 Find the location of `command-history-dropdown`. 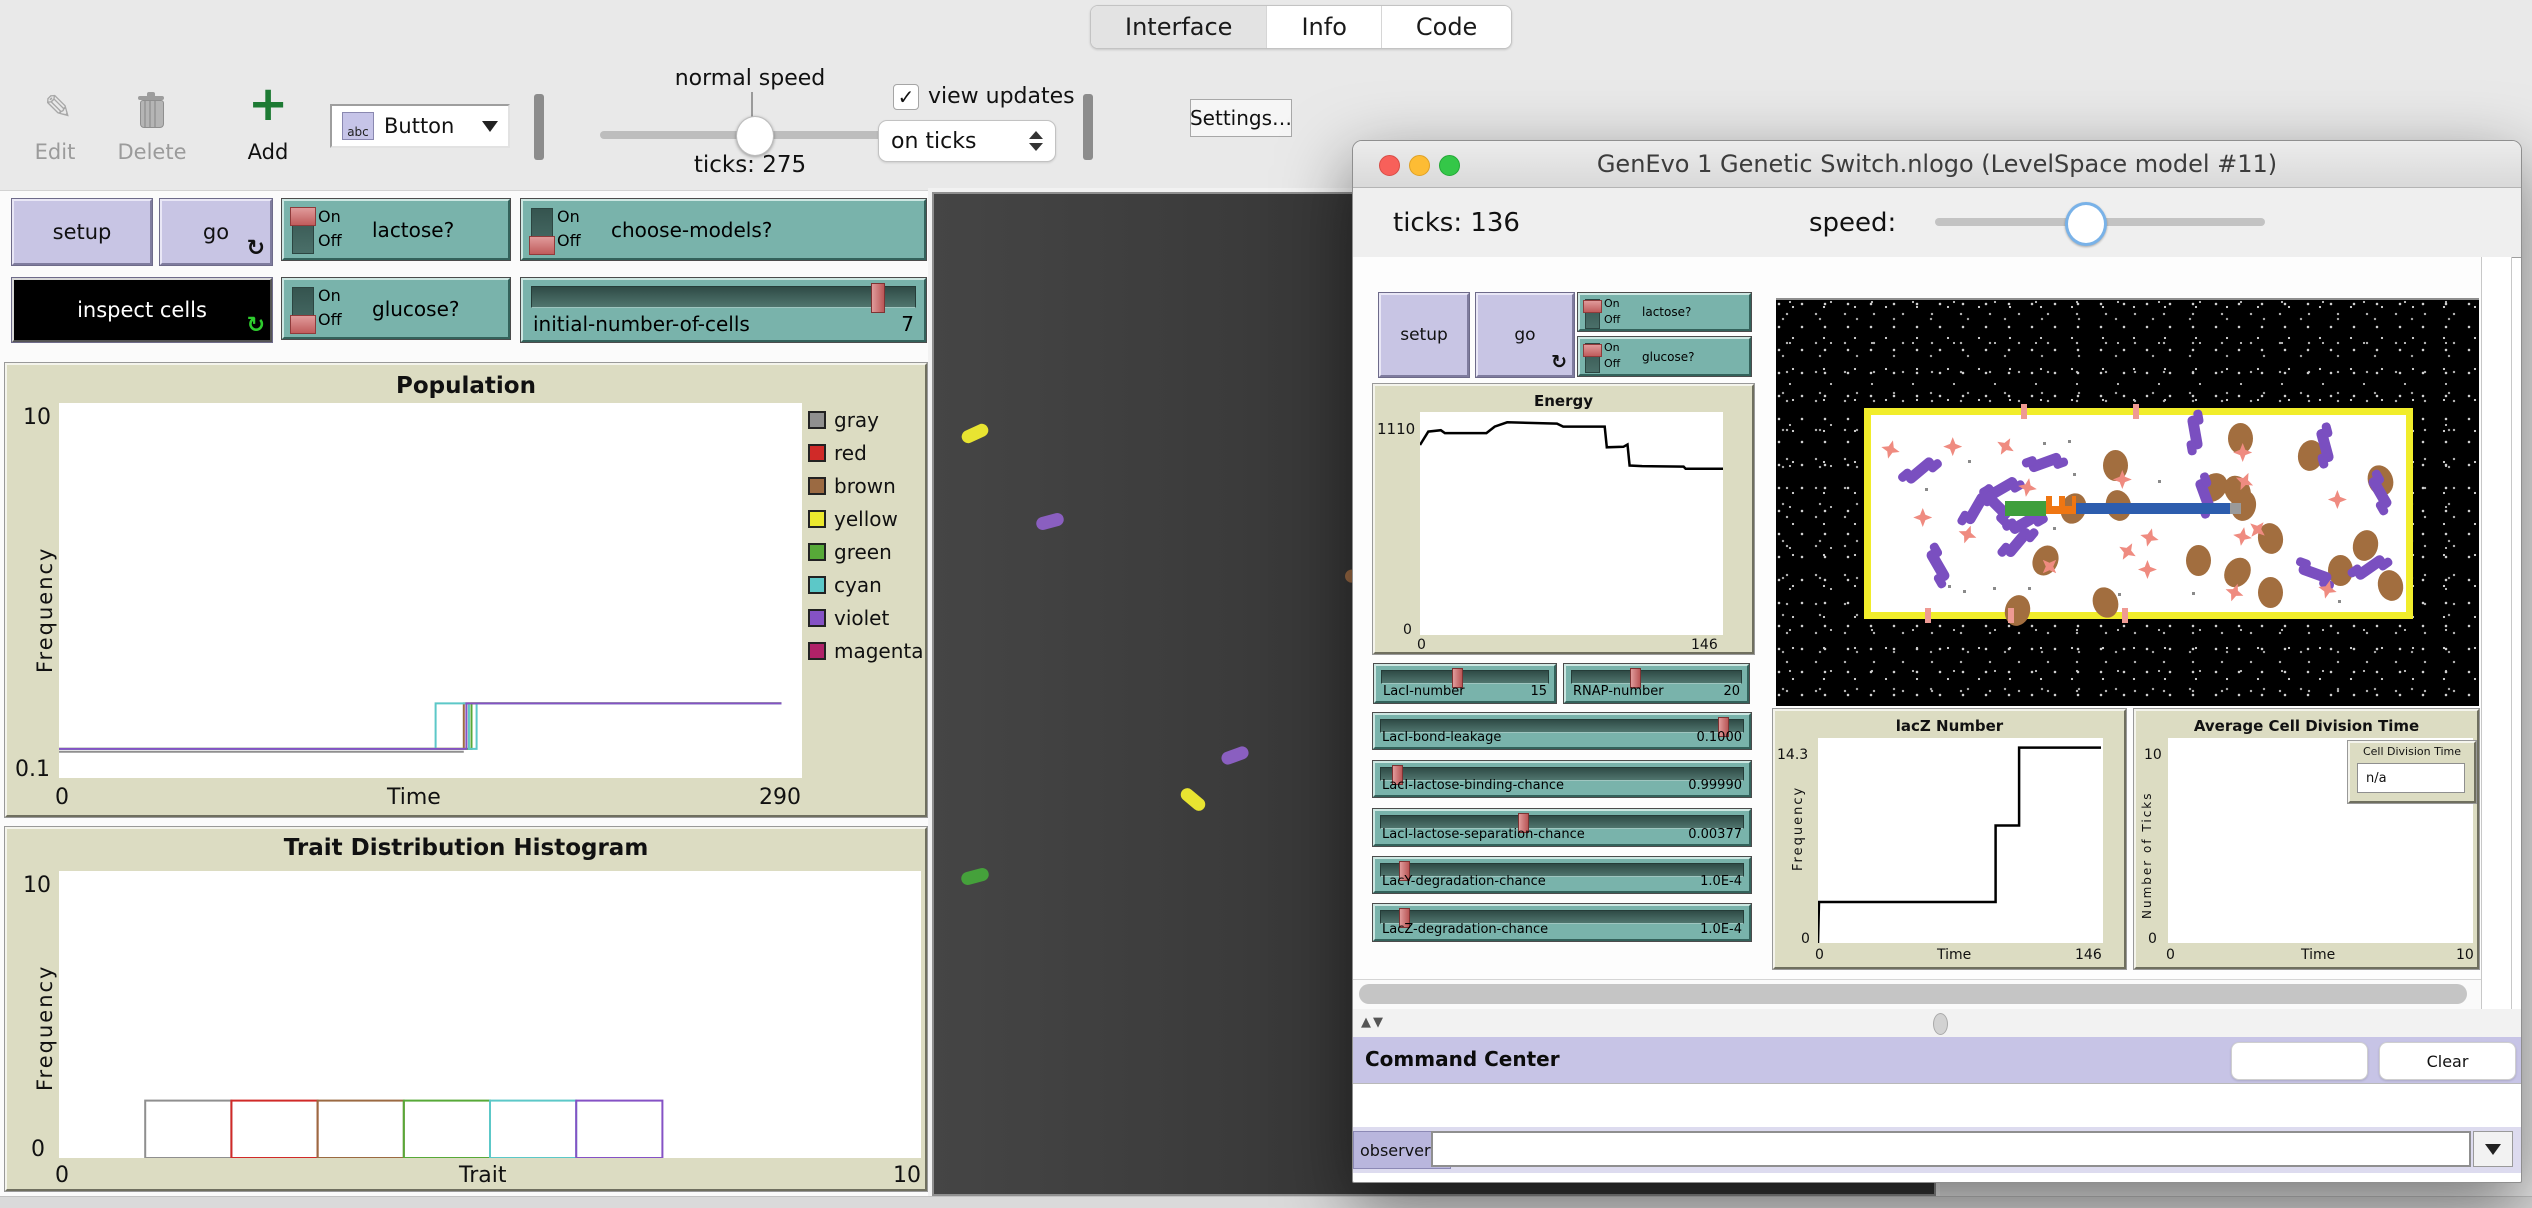

command-history-dropdown is located at coordinates (2493, 1149).